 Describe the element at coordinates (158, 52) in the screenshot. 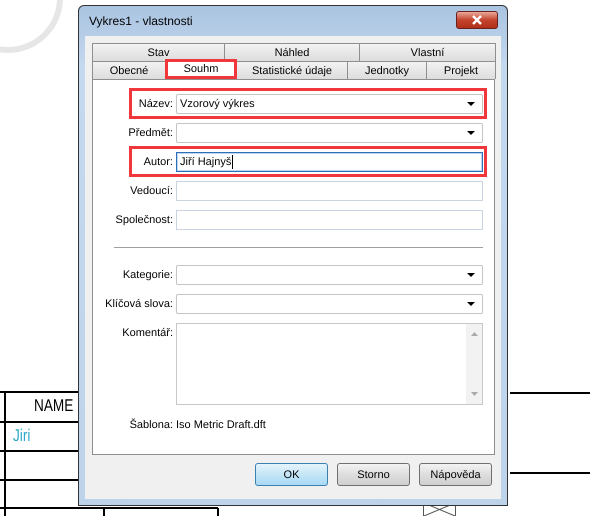

I see `tab: Stav` at that location.